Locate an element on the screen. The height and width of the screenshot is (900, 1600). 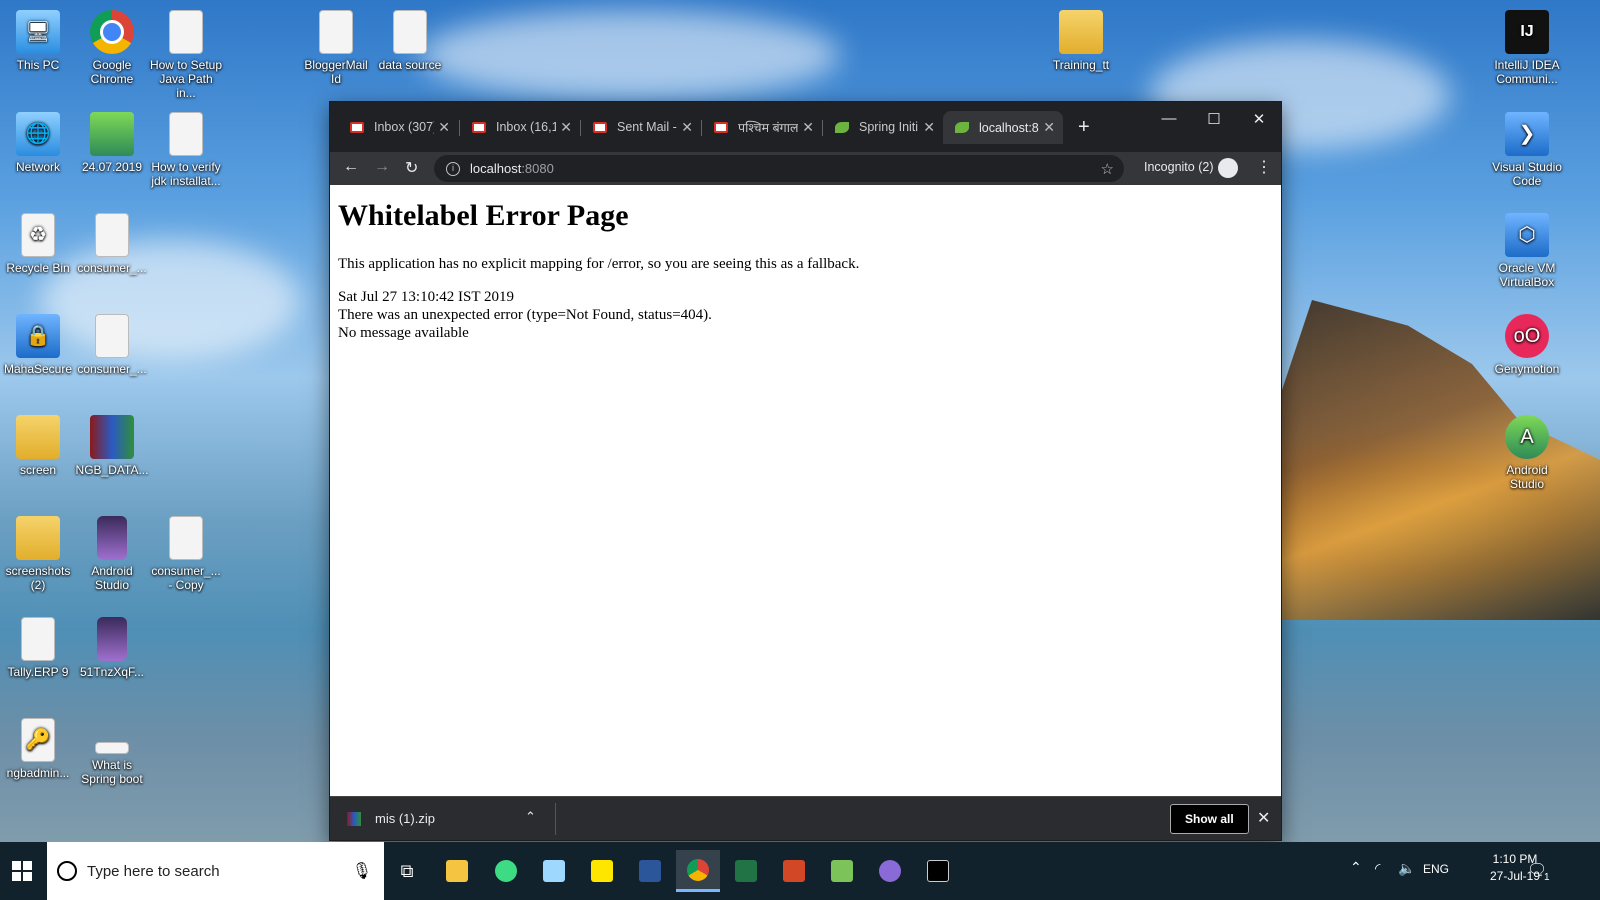
desktop-icon-virtualbox: ⬡ Oracle VM VirtualBox is located at coordinates (1527, 251).